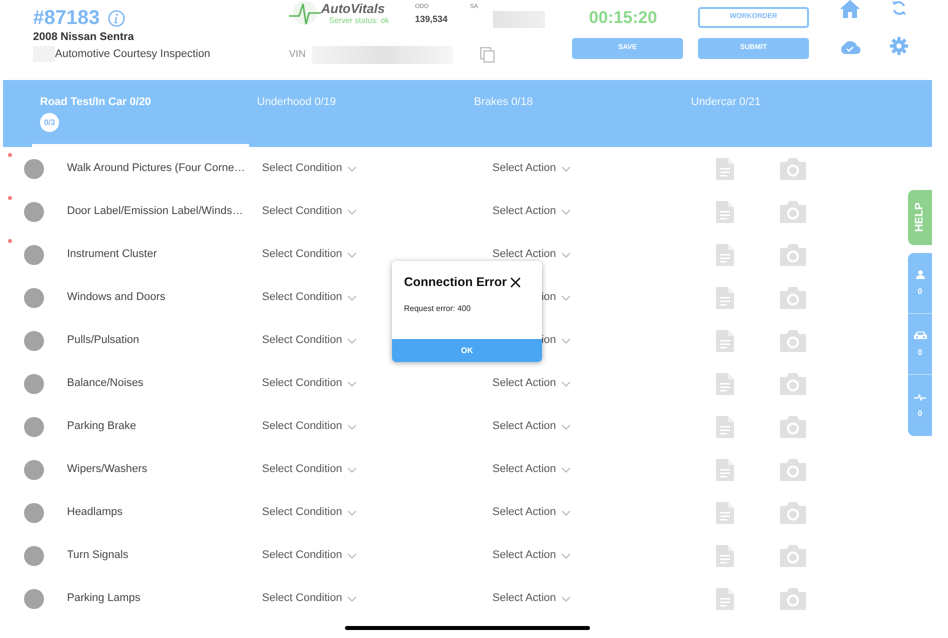 This screenshot has width=948, height=638. Describe the element at coordinates (353, 8) in the screenshot. I see `logo-text: AutoVitals` at that location.